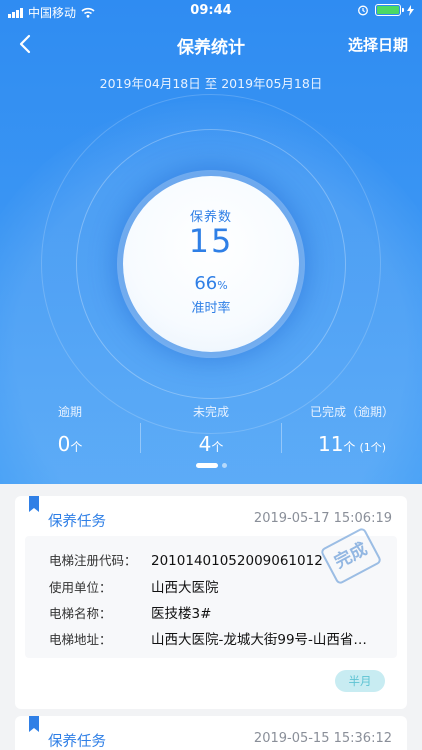  Describe the element at coordinates (93, 560) in the screenshot. I see `field-key: 电梯注册代码：` at that location.